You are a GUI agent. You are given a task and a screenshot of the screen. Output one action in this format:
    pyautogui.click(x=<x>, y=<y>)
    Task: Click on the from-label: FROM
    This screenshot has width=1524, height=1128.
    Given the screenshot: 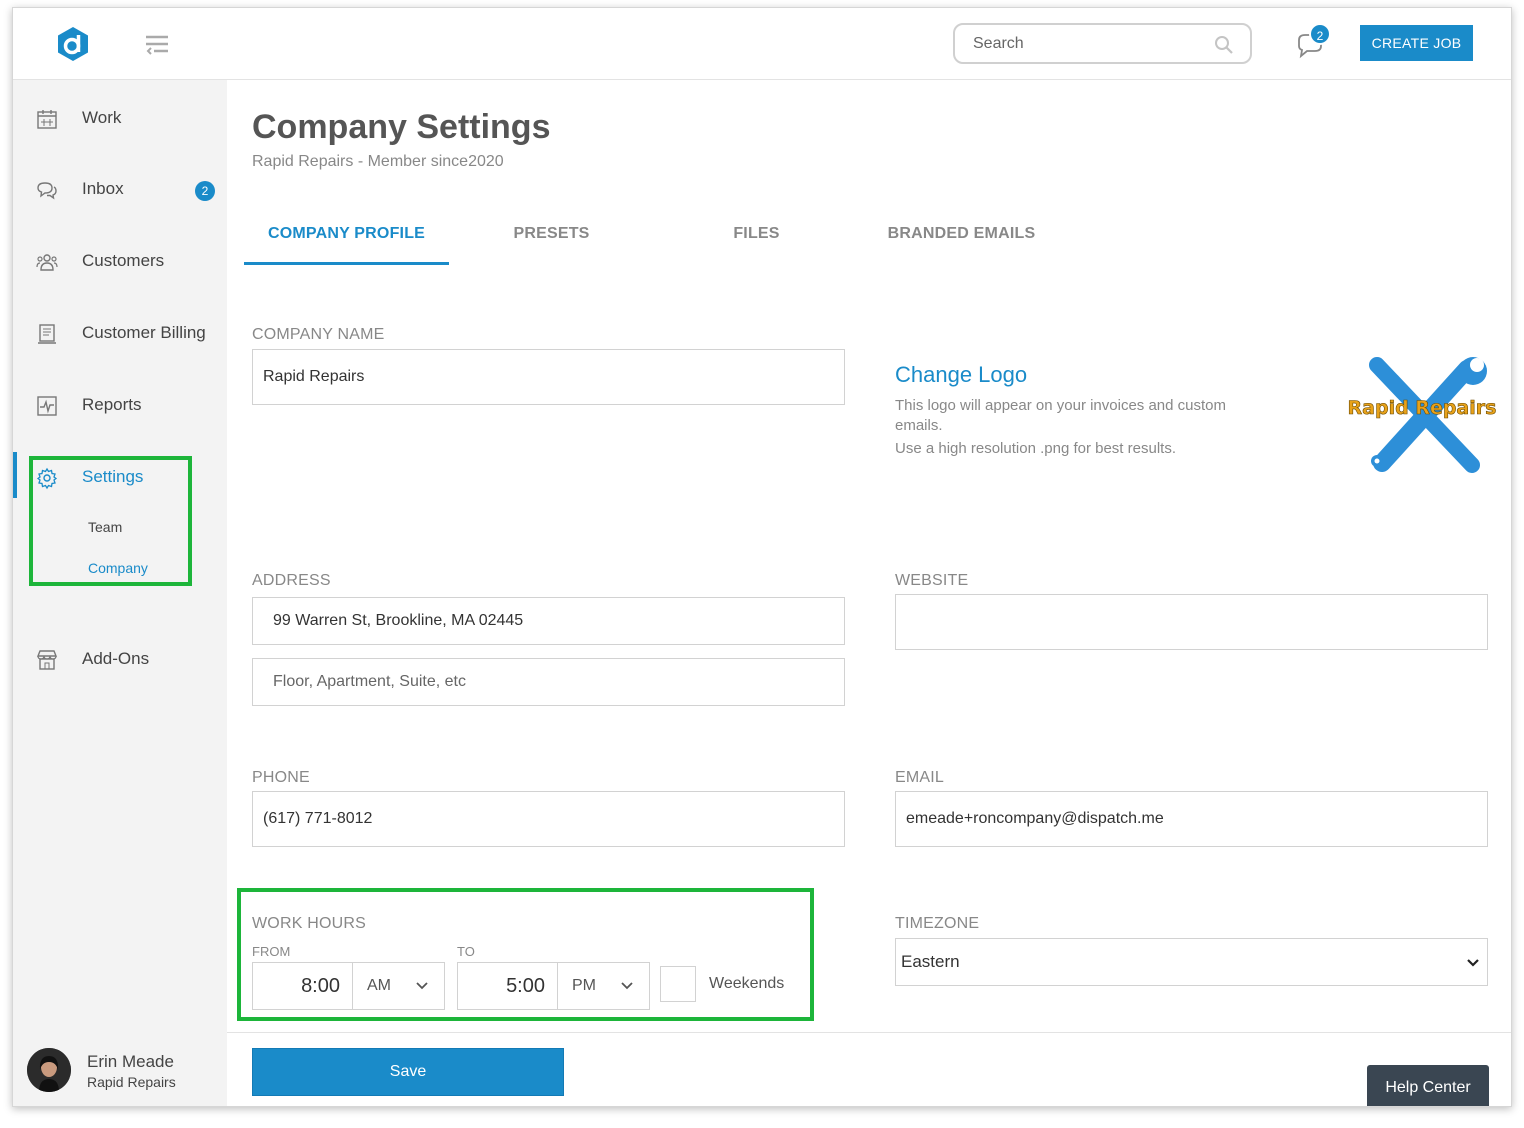 What is the action you would take?
    pyautogui.click(x=271, y=951)
    